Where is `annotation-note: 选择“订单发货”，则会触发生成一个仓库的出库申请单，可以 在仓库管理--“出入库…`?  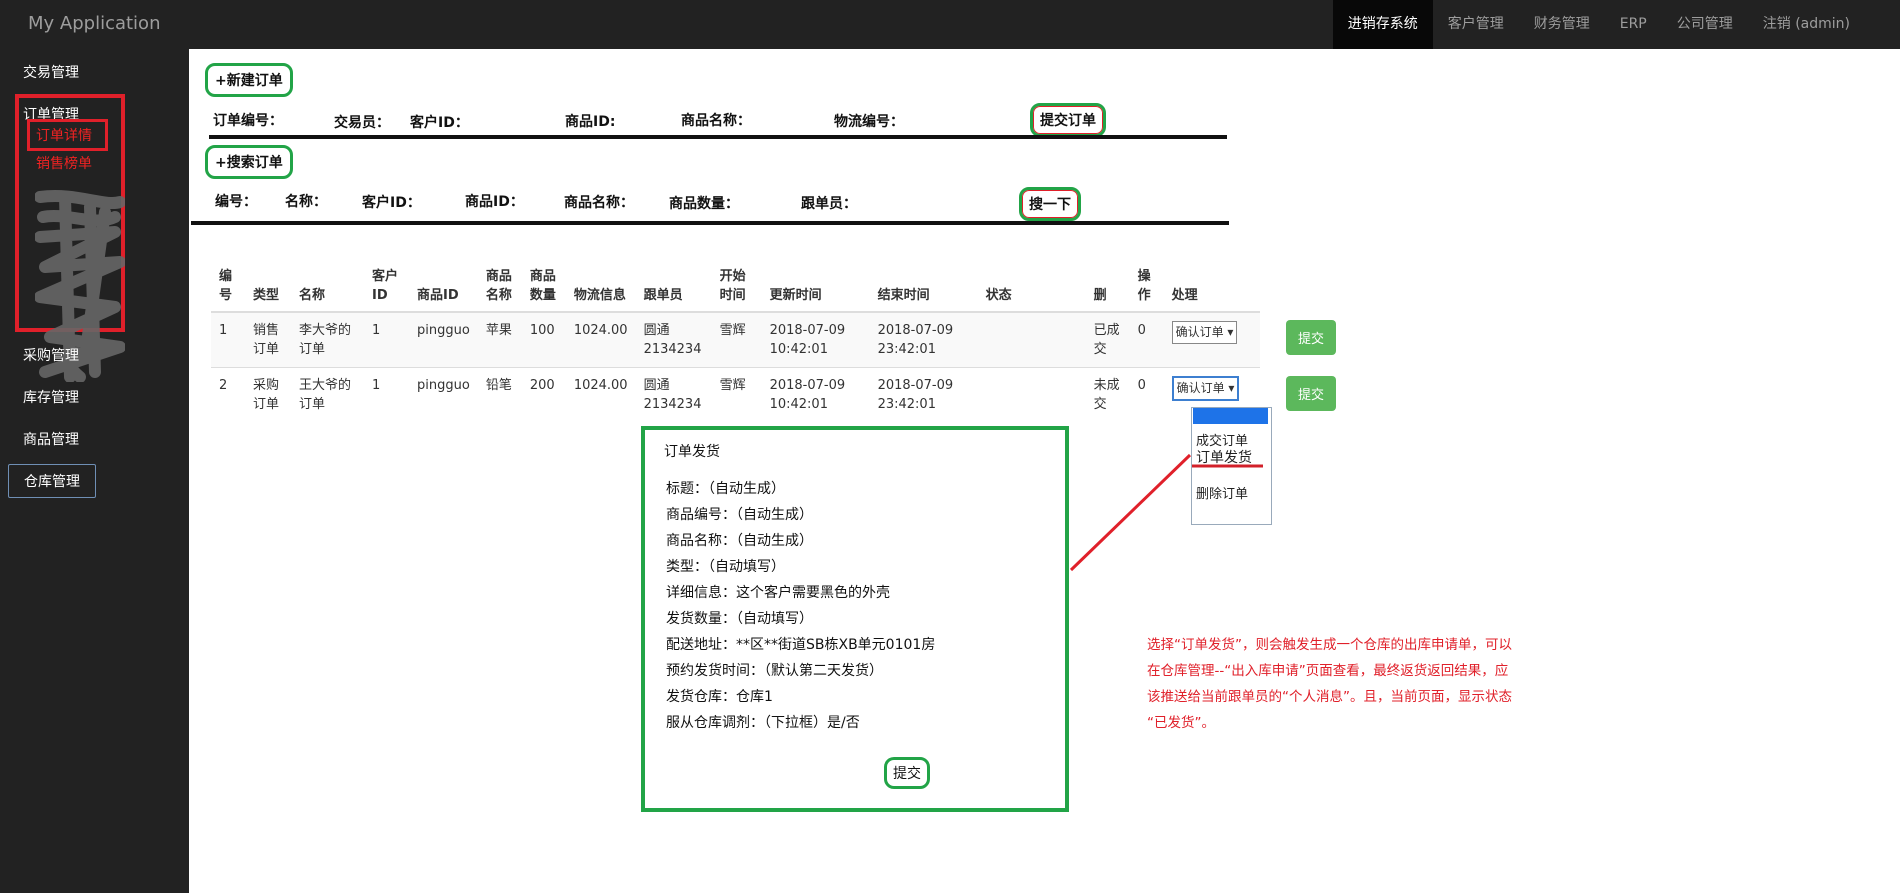
annotation-note: 选择“订单发货”，则会触发生成一个仓库的出库申请单，可以 在仓库管理--“出入库… is located at coordinates (1367, 684).